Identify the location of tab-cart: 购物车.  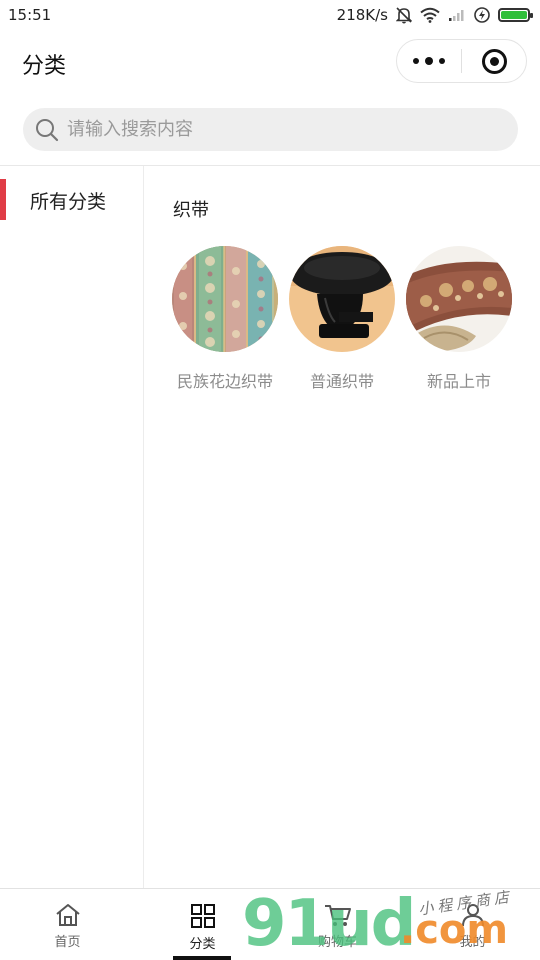
(337, 924).